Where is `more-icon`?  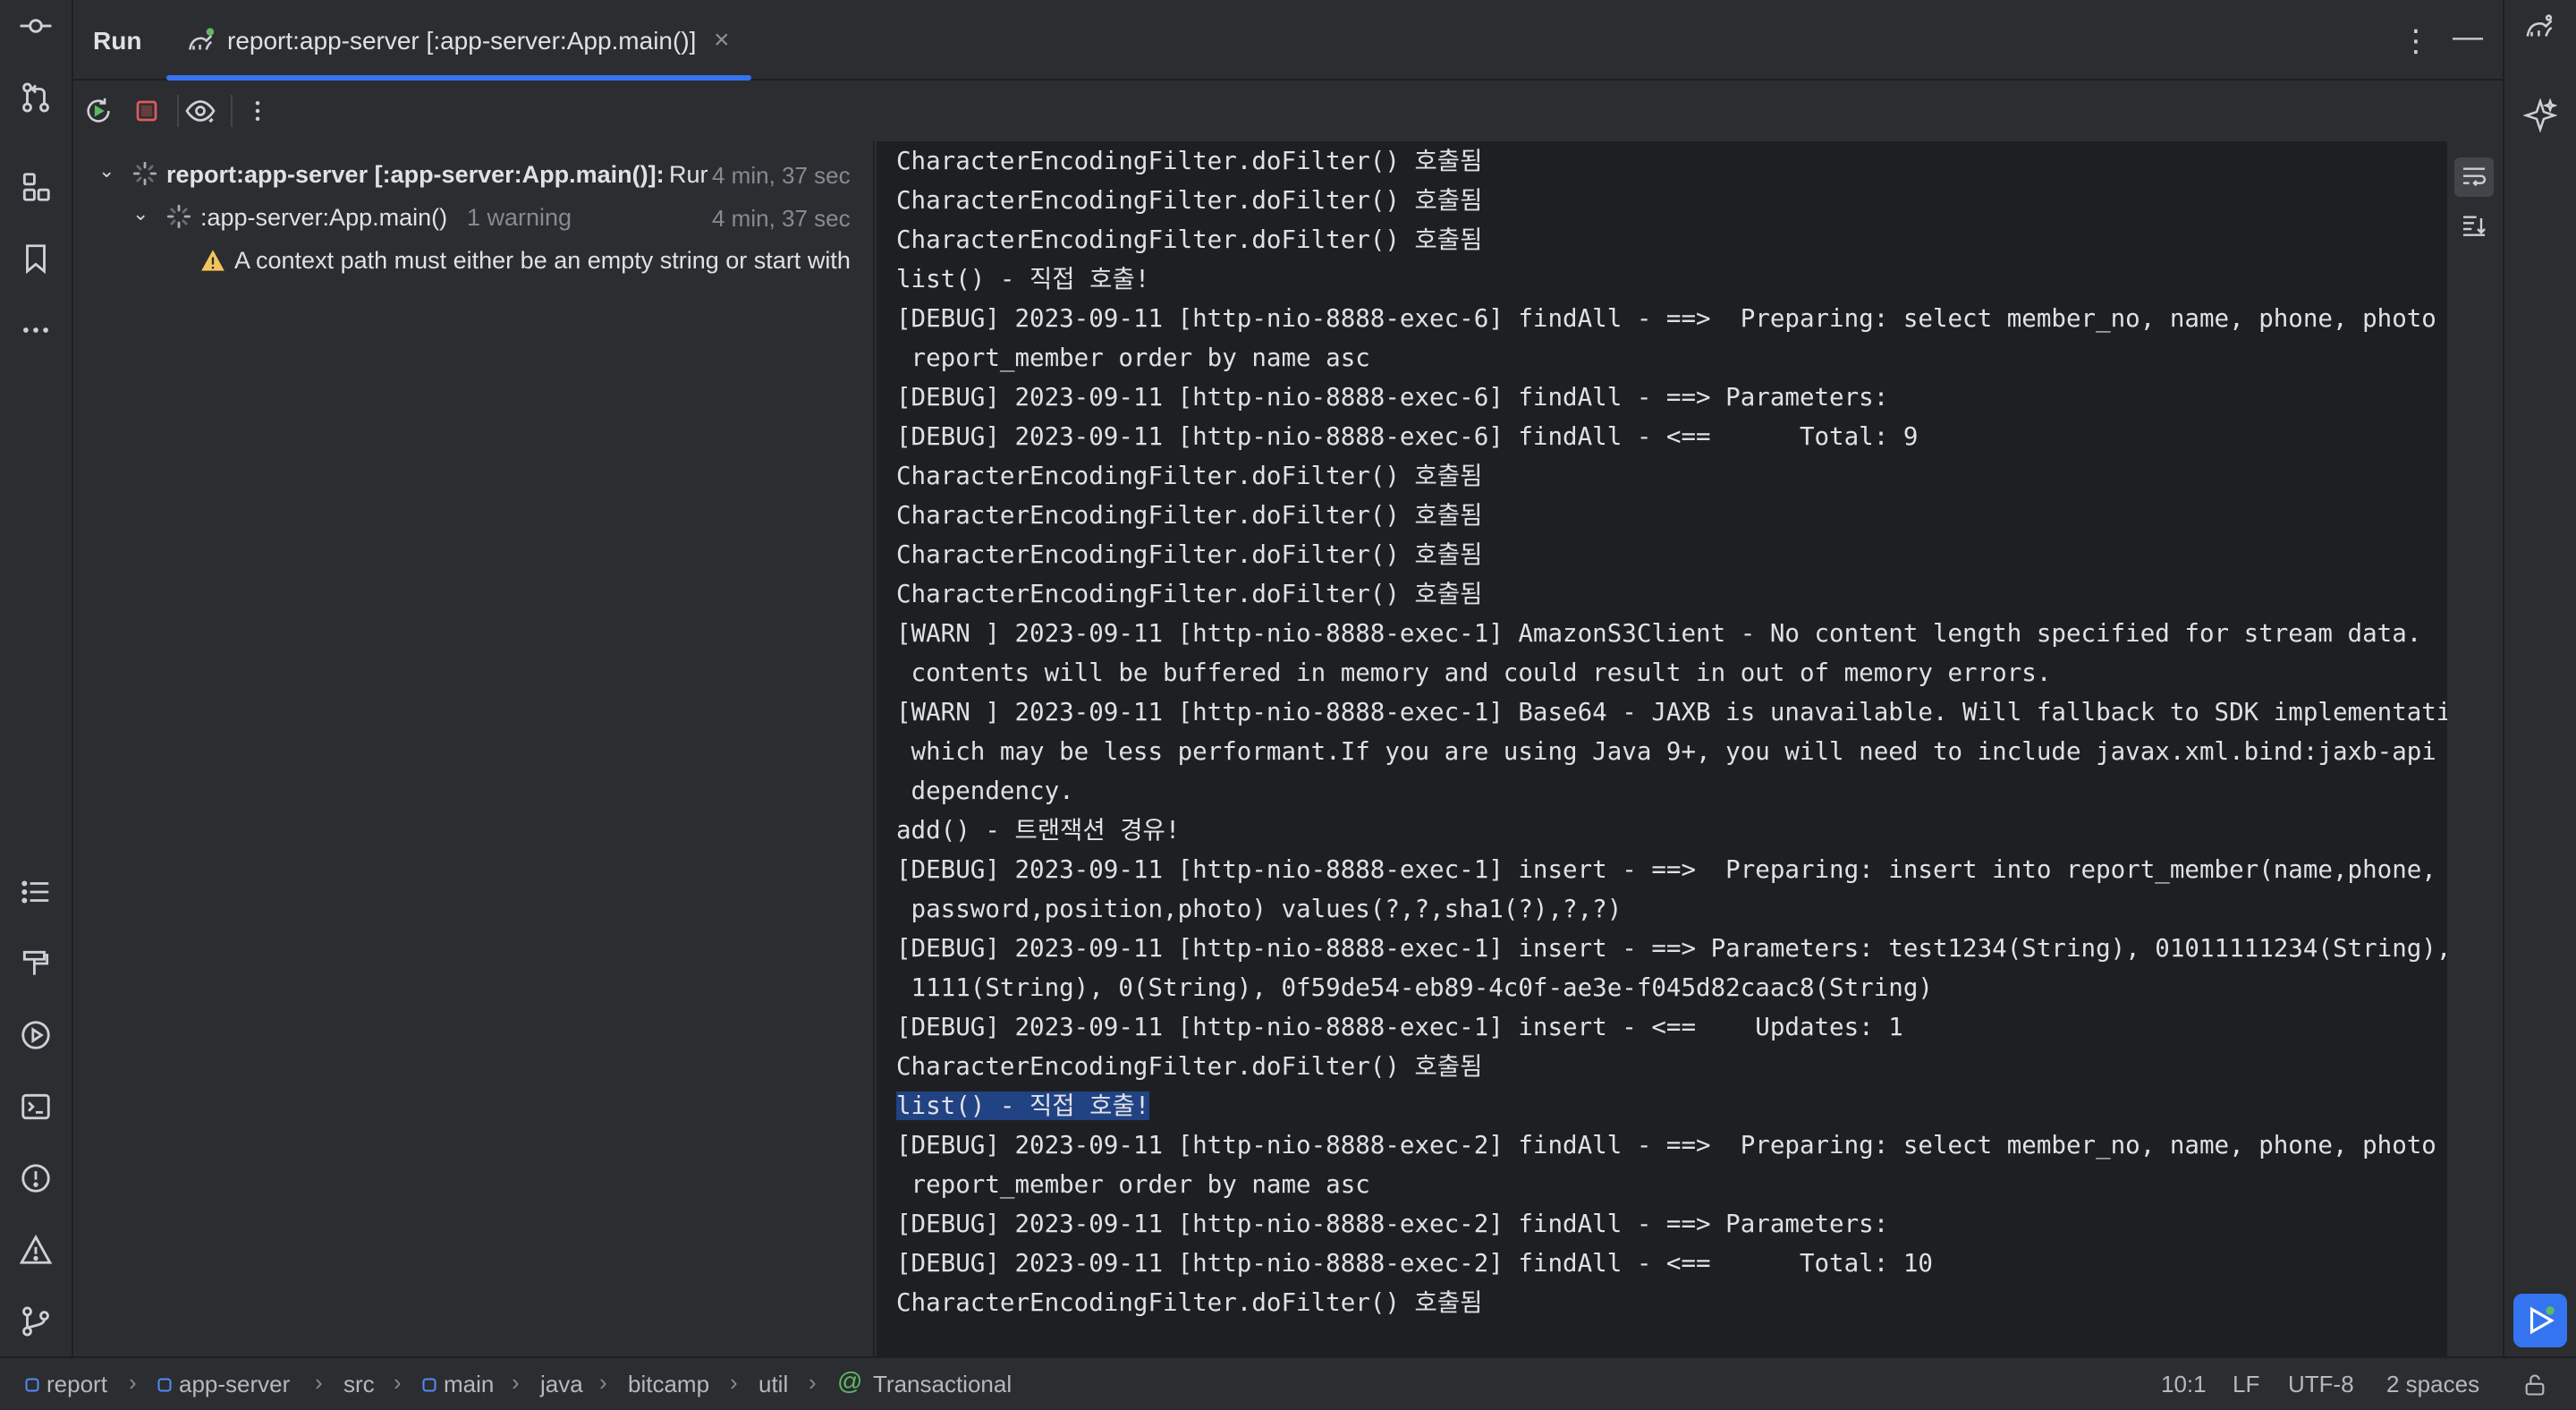 more-icon is located at coordinates (257, 111).